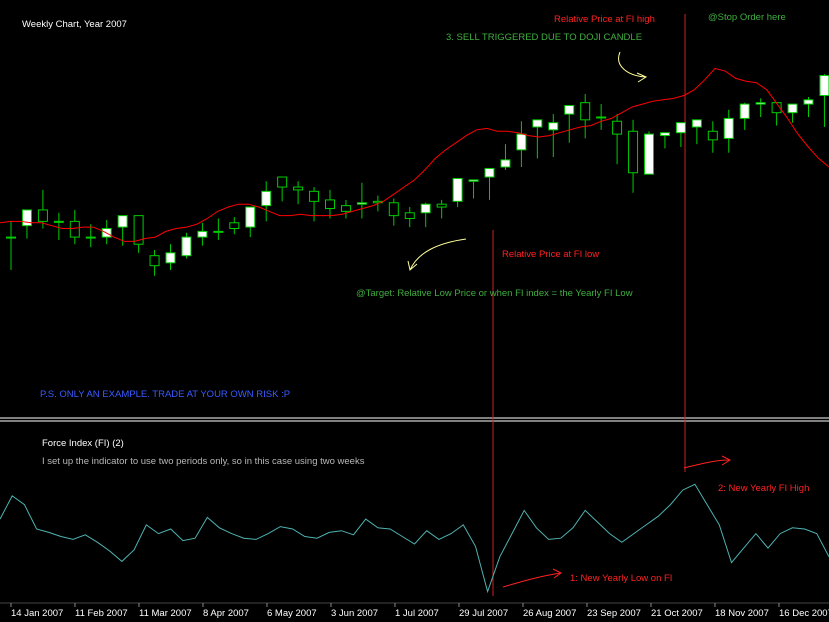 The height and width of the screenshot is (622, 829). Describe the element at coordinates (417, 613) in the screenshot. I see `x-tick-label: 1 Jul 2007` at that location.